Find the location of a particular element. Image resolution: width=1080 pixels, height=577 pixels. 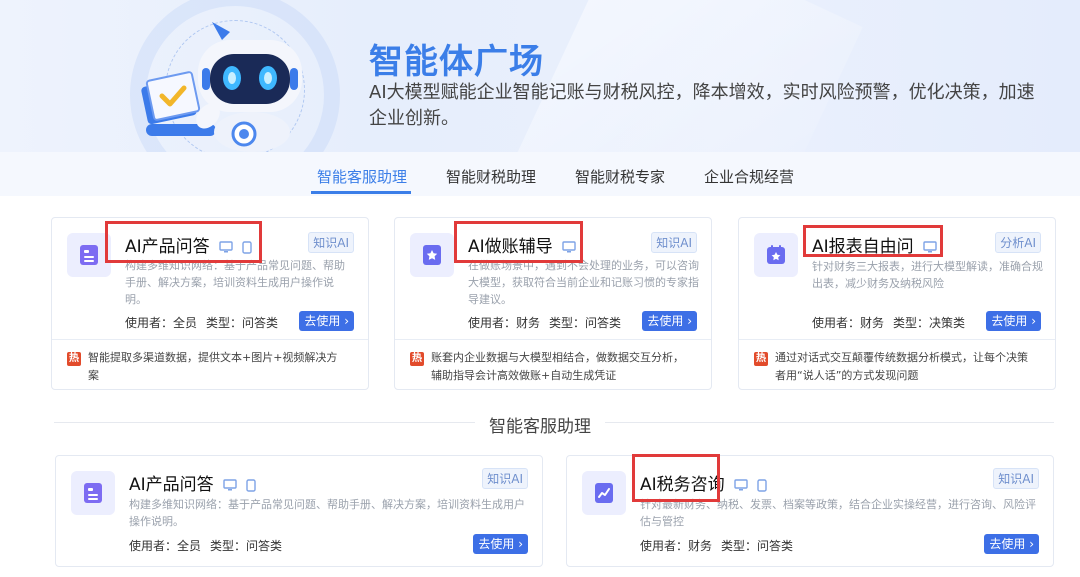

card-description: 针对财务三大报表，进行大模型解读，准确合规出表，减少财务及纳税风险 is located at coordinates (927, 275).